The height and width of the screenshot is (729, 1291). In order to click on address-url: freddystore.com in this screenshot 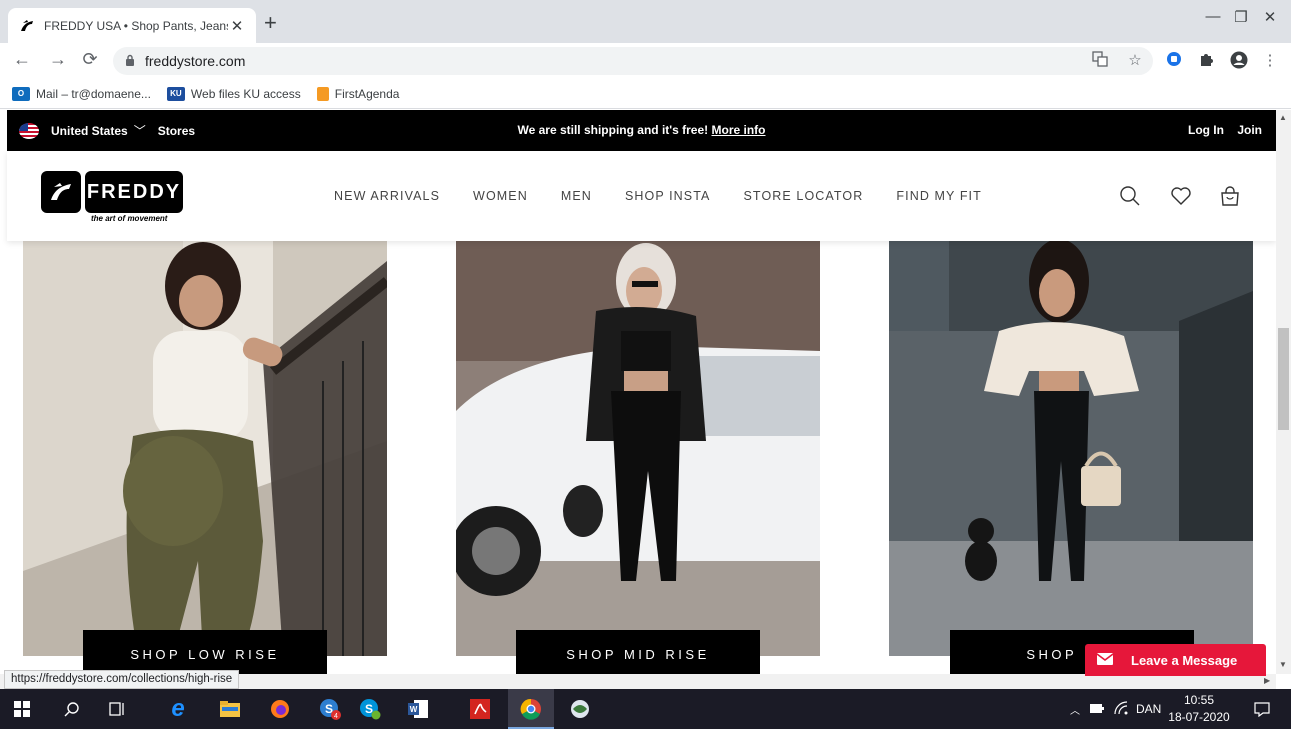, I will do `click(195, 61)`.